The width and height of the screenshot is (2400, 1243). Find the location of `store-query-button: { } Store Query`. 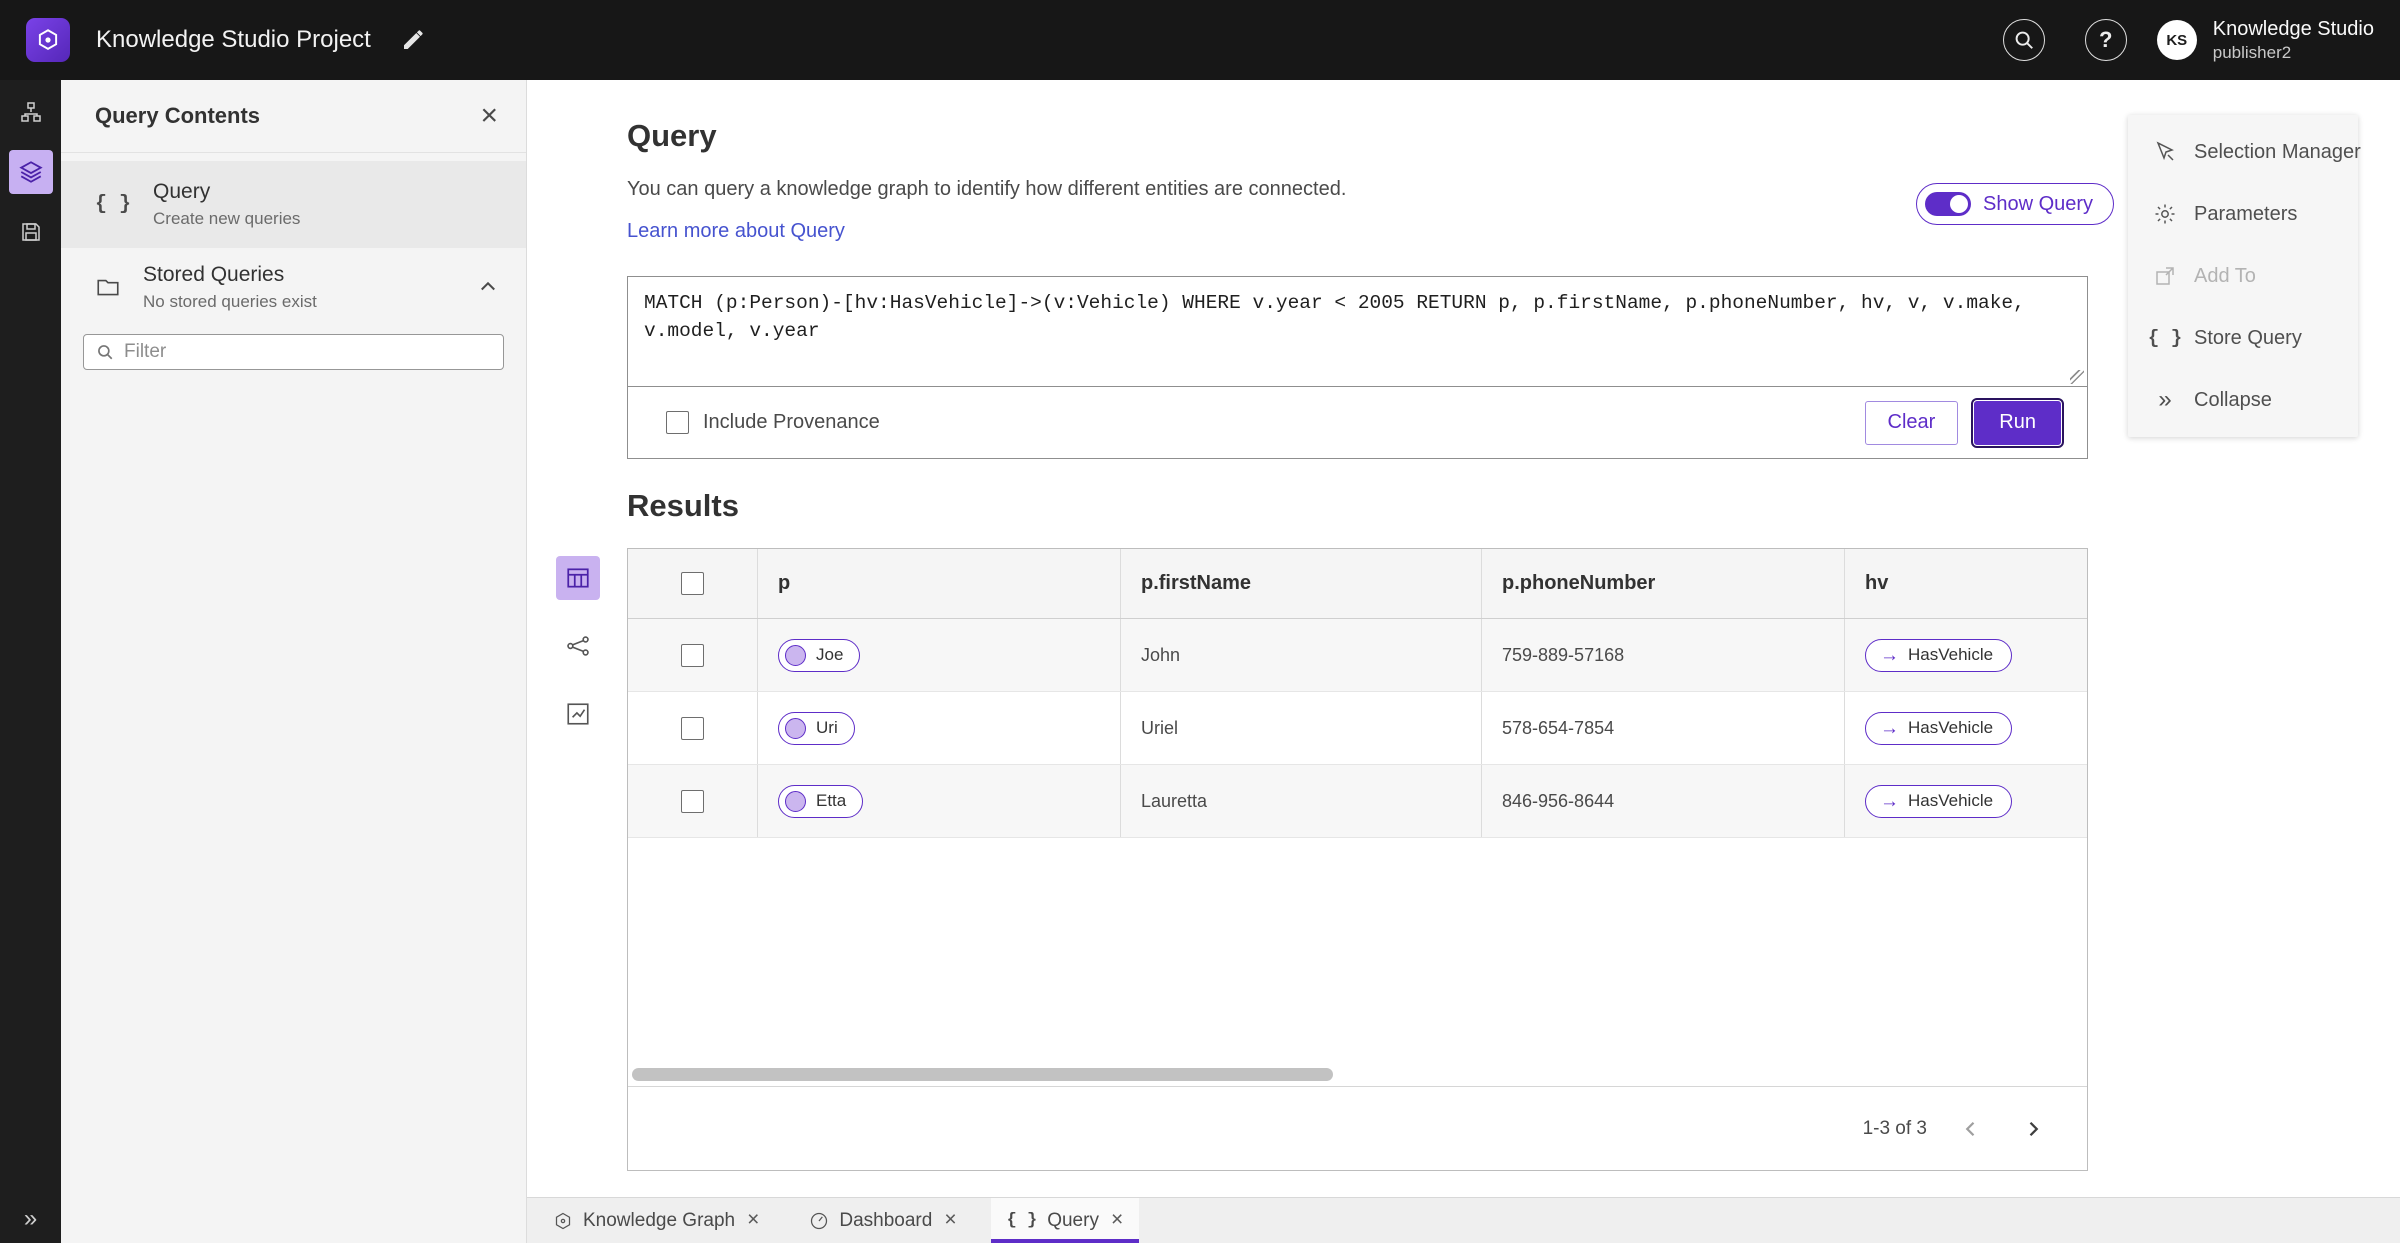

store-query-button: { } Store Query is located at coordinates (2243, 338).